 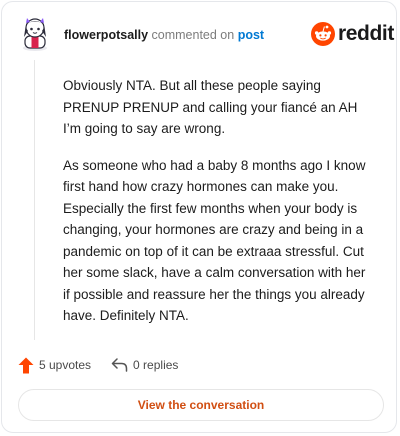 What do you see at coordinates (34, 200) in the screenshot?
I see `thread-line` at bounding box center [34, 200].